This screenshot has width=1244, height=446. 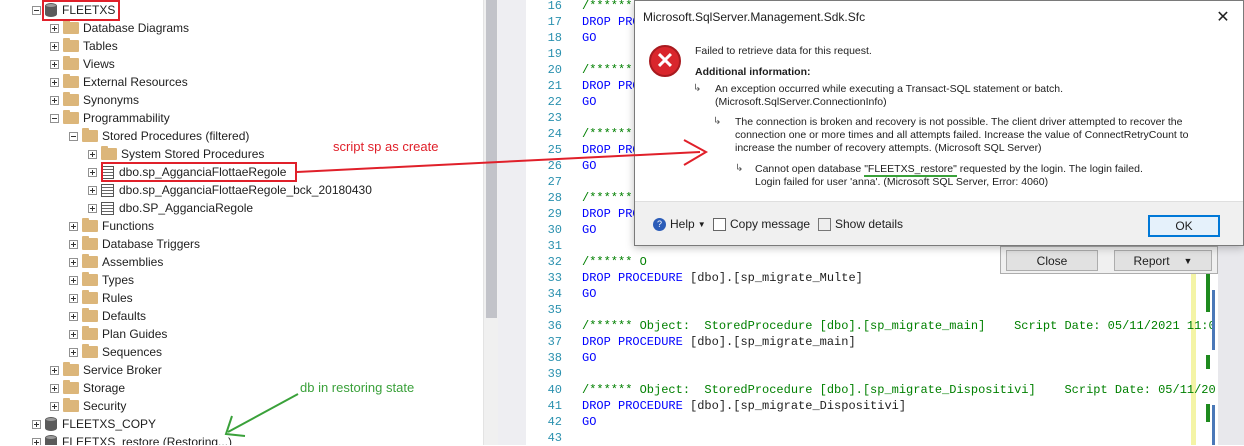 I want to click on code-line-38: GO, so click(x=589, y=358).